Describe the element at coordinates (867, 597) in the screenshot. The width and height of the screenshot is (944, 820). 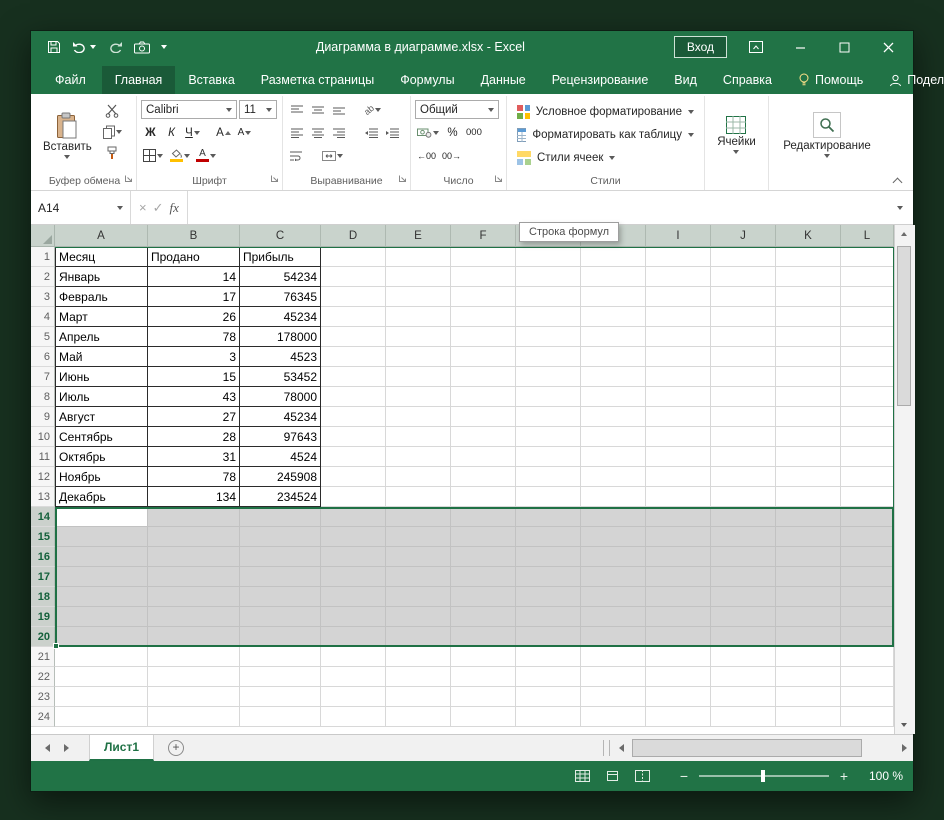
I see `cell-L18` at that location.